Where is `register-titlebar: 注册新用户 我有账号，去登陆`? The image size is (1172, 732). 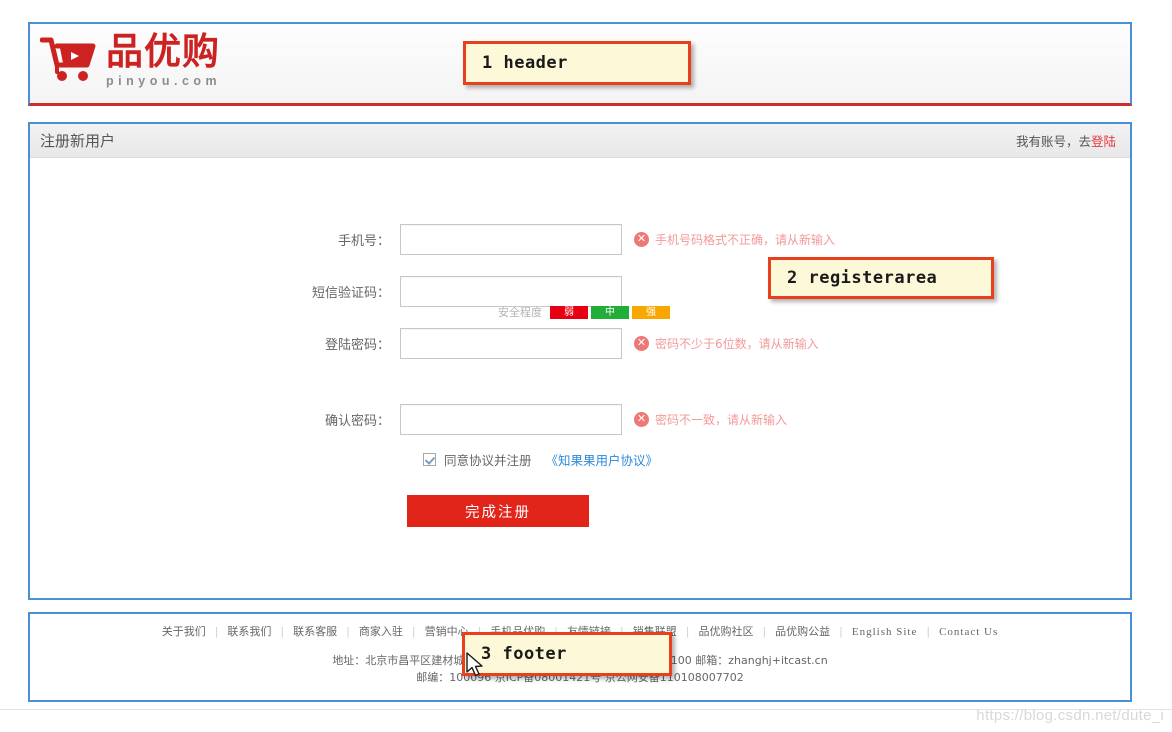 register-titlebar: 注册新用户 我有账号，去登陆 is located at coordinates (580, 141).